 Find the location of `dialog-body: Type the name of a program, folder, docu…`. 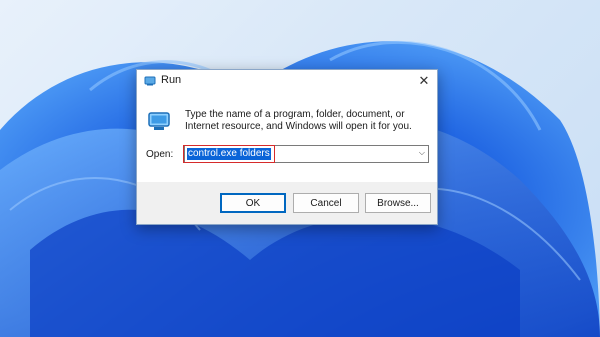

dialog-body: Type the name of a program, folder, docu… is located at coordinates (287, 137).